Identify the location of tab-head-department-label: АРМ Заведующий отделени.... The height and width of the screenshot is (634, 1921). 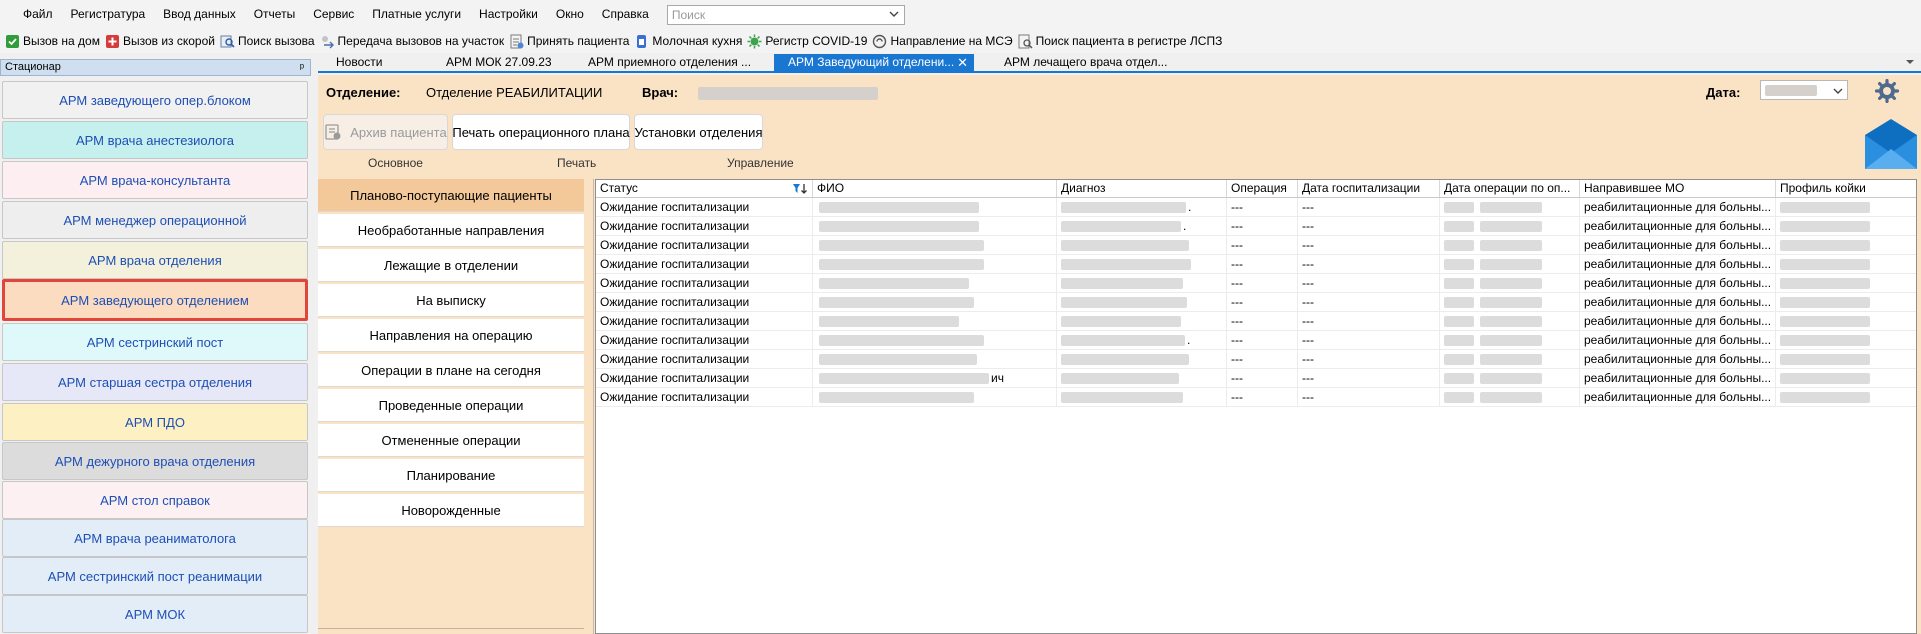
(871, 62).